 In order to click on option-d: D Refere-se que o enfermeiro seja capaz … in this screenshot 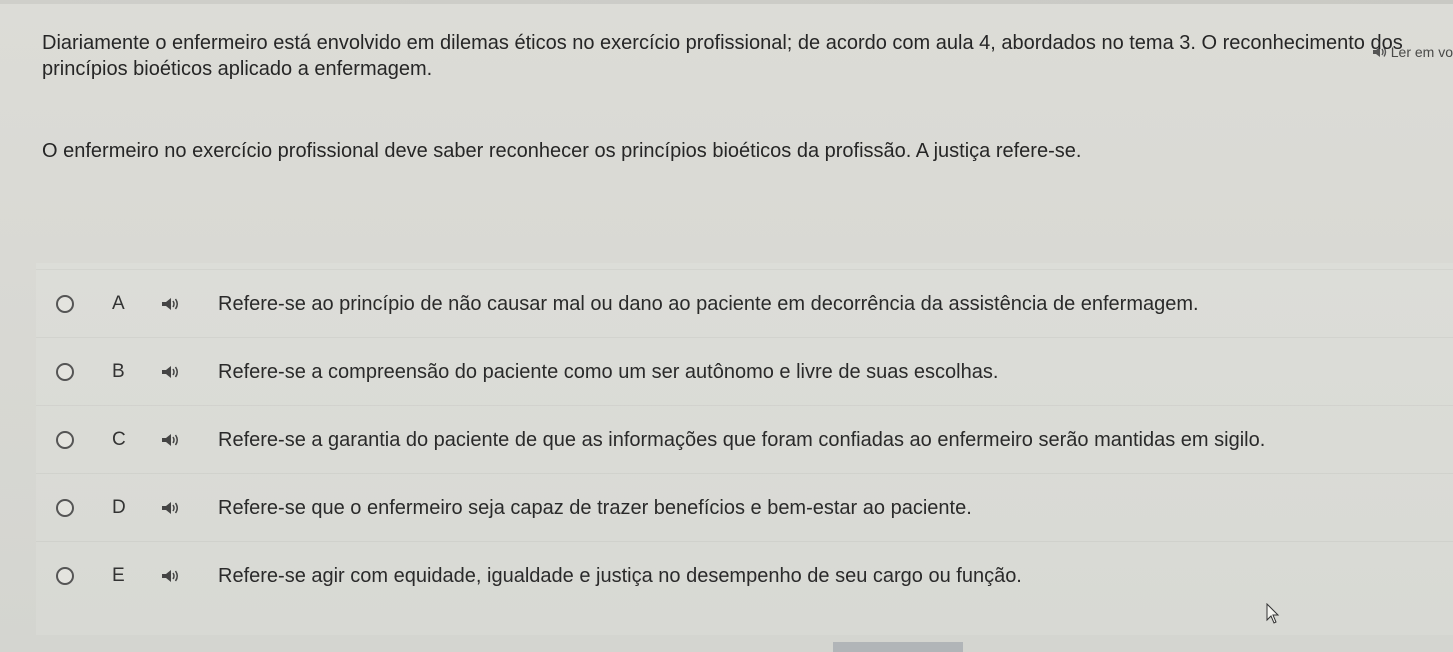, I will do `click(744, 507)`.